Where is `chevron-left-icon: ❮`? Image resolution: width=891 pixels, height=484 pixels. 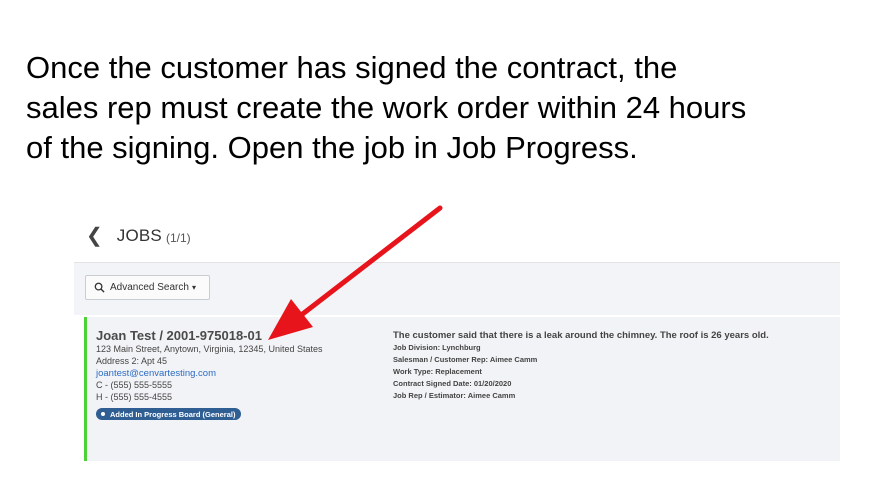 chevron-left-icon: ❮ is located at coordinates (94, 235).